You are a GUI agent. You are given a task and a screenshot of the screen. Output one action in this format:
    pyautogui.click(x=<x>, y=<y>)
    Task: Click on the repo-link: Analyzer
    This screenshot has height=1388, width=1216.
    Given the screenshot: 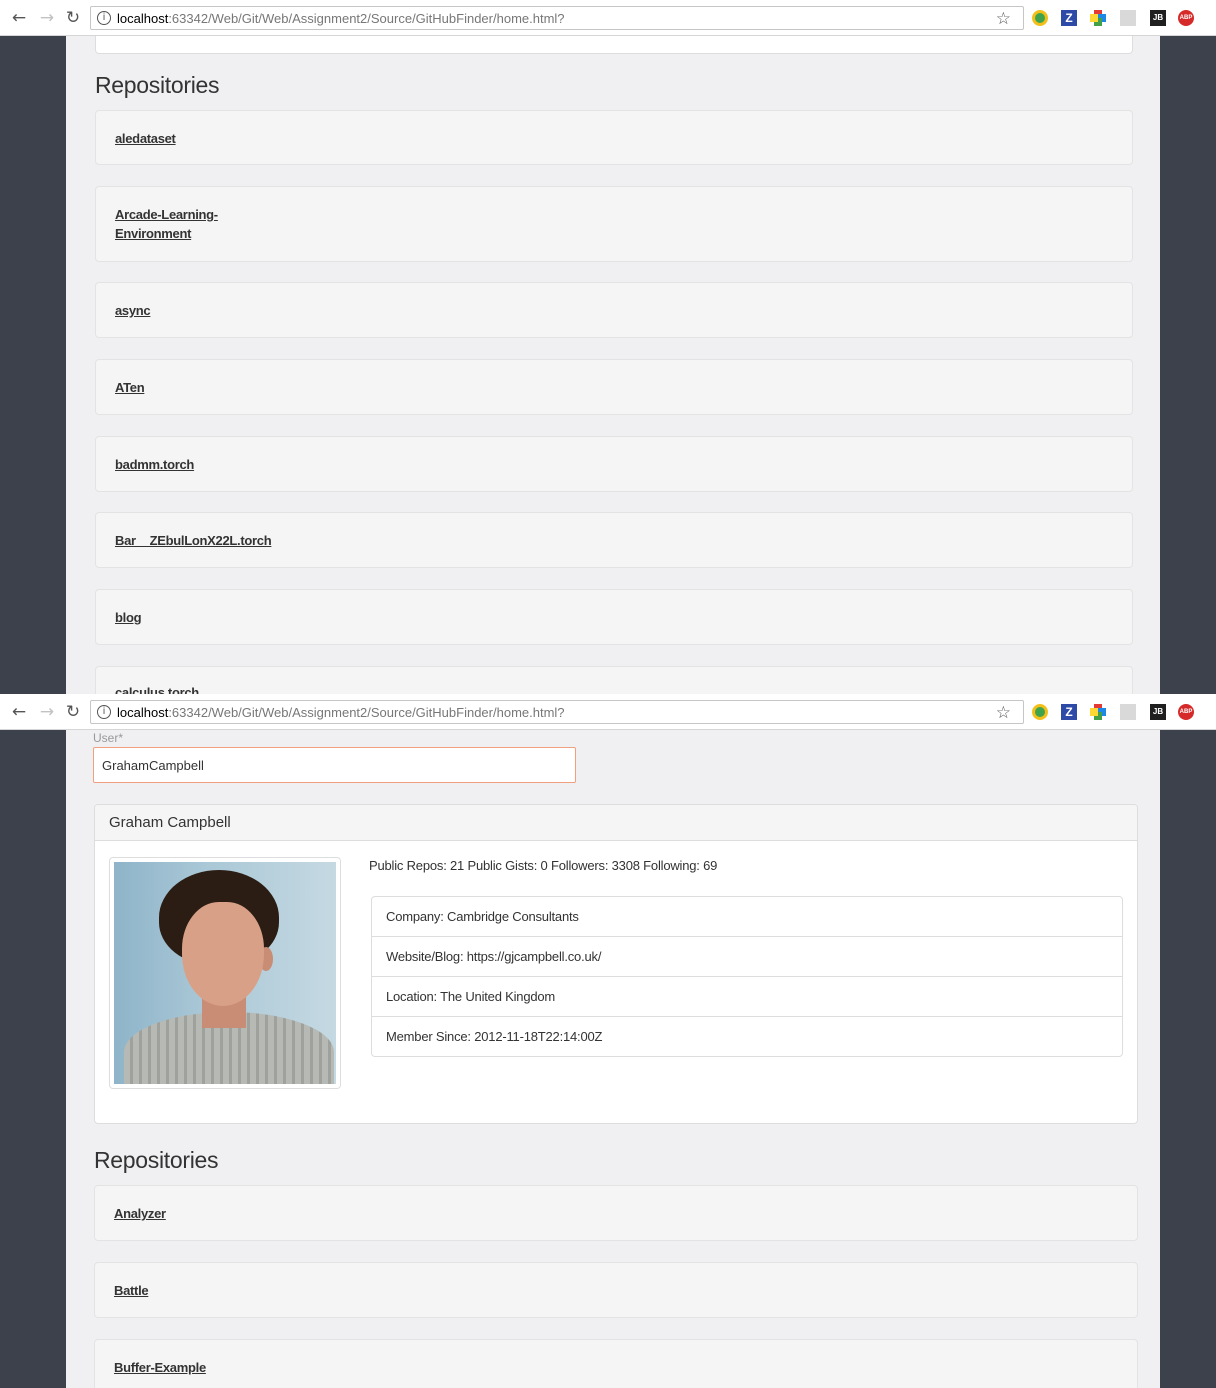 What is the action you would take?
    pyautogui.click(x=169, y=1213)
    